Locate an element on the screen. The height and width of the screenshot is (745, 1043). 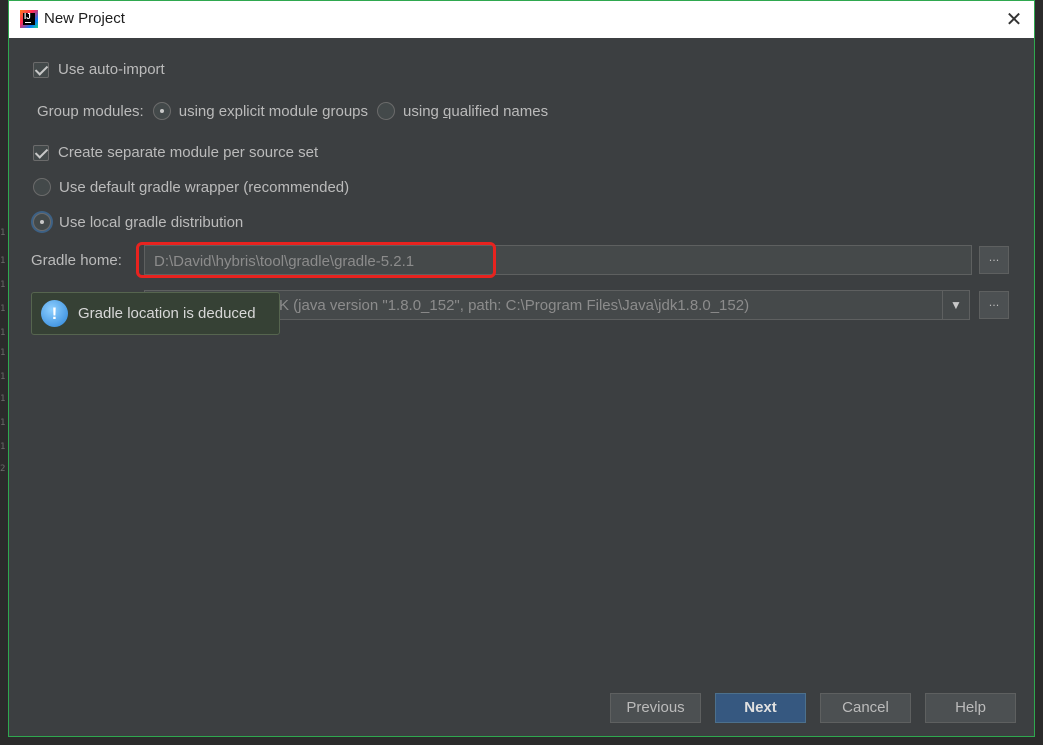
close-icon: ✕ is located at coordinates (1014, 19).